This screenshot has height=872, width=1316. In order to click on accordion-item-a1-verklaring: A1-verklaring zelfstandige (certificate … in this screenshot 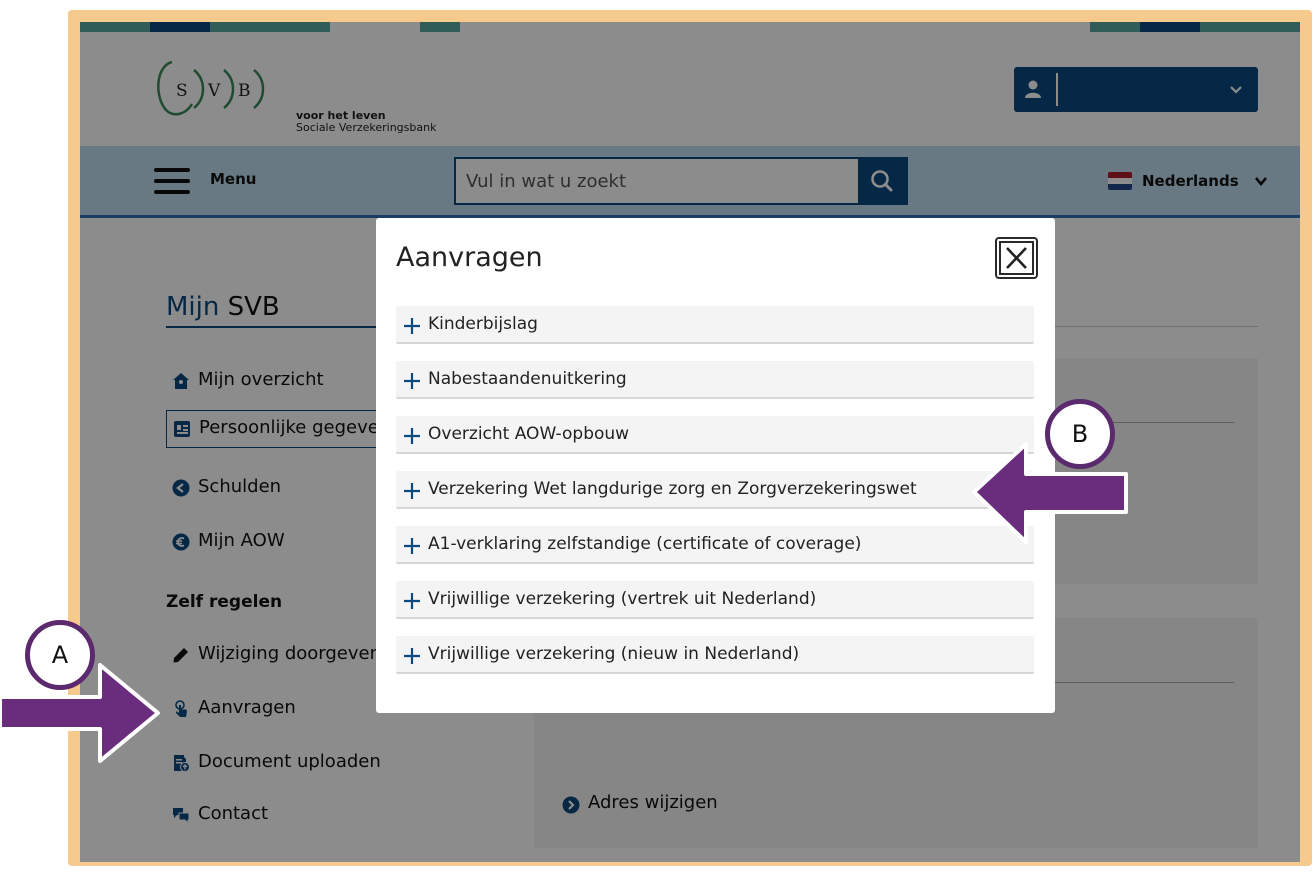, I will do `click(715, 545)`.